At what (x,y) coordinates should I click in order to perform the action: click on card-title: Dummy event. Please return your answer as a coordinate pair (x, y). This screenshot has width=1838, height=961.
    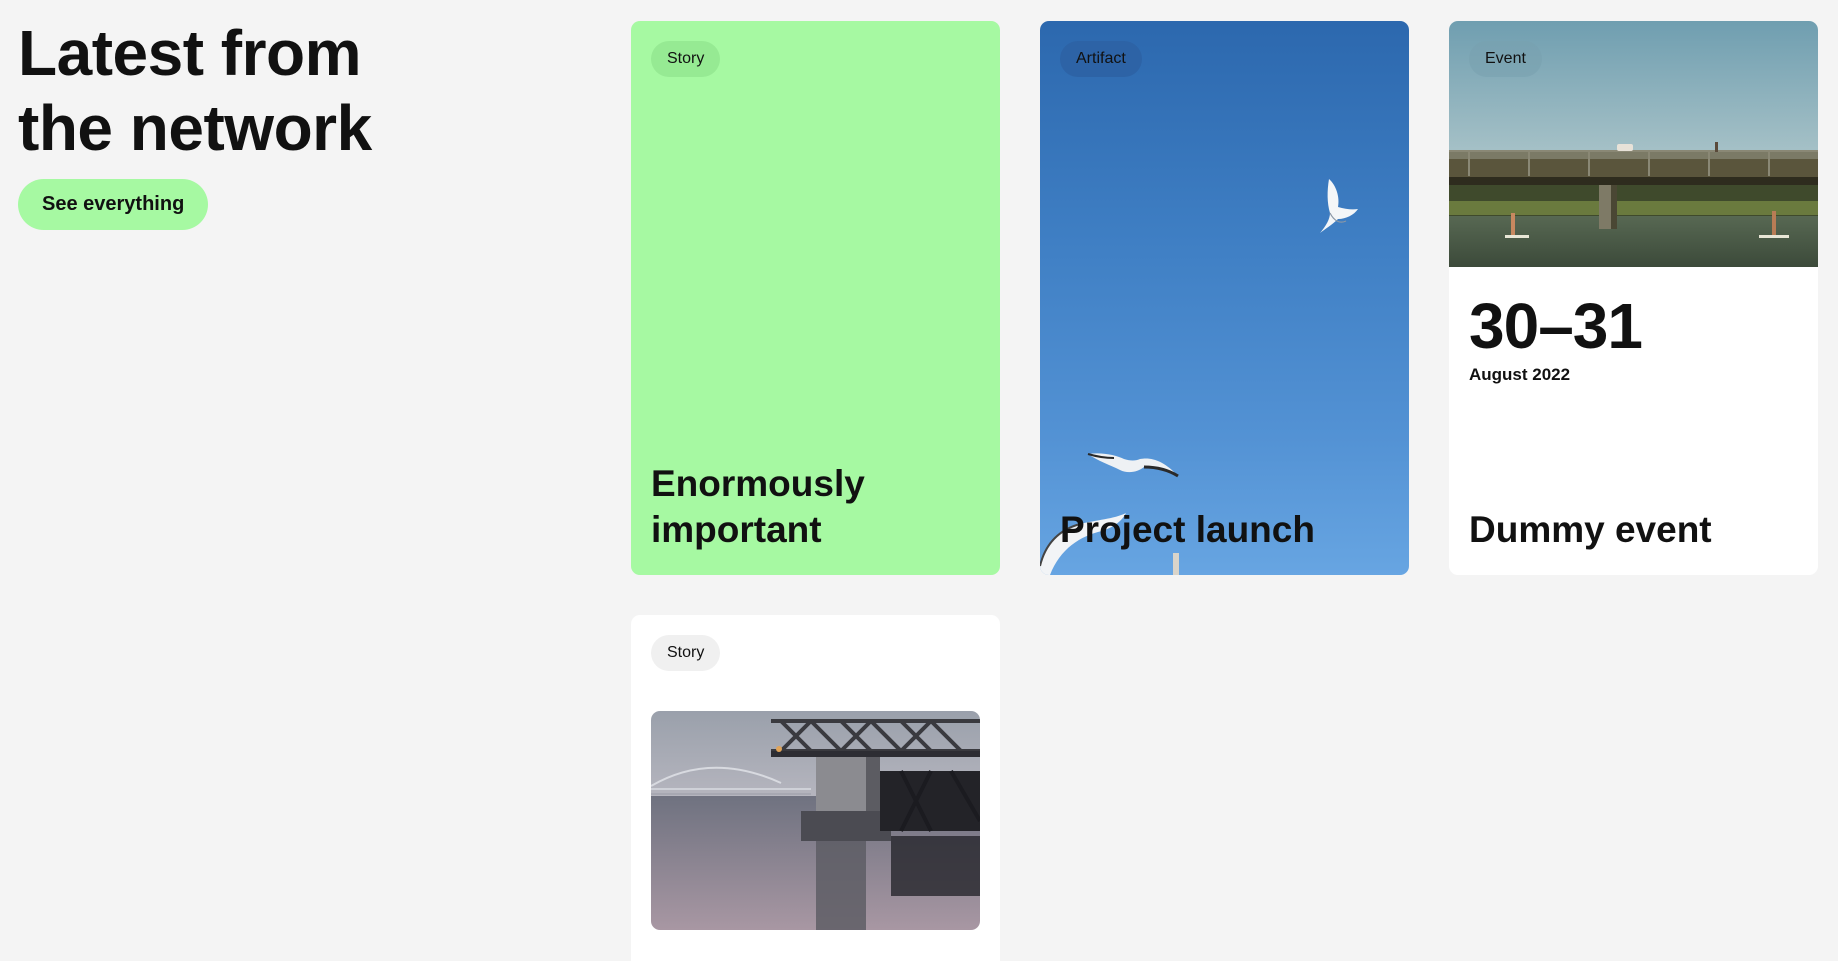
    Looking at the image, I should click on (1590, 529).